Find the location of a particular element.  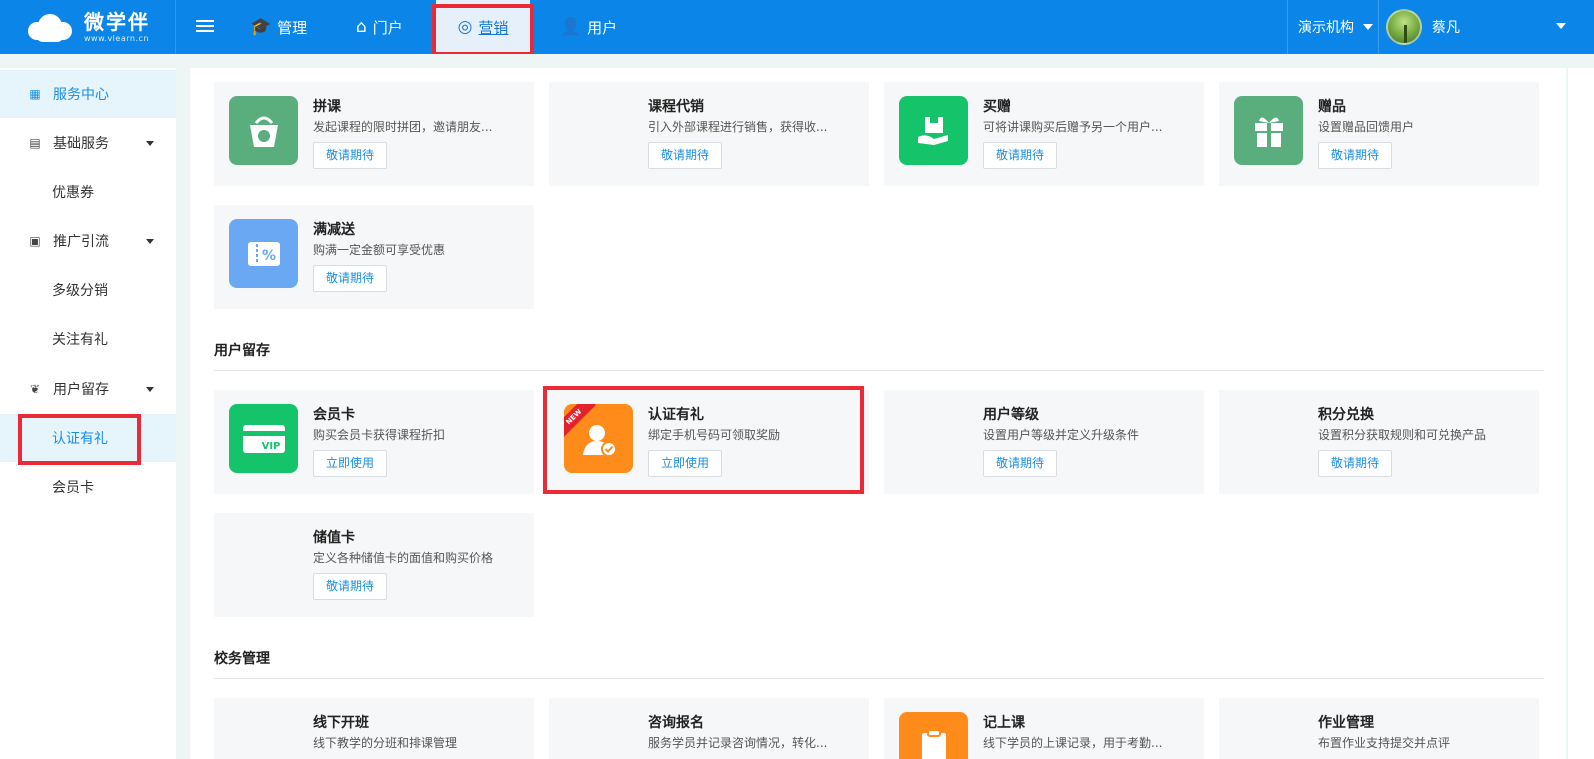

heart-hand-icon: ❦ is located at coordinates (35, 389).